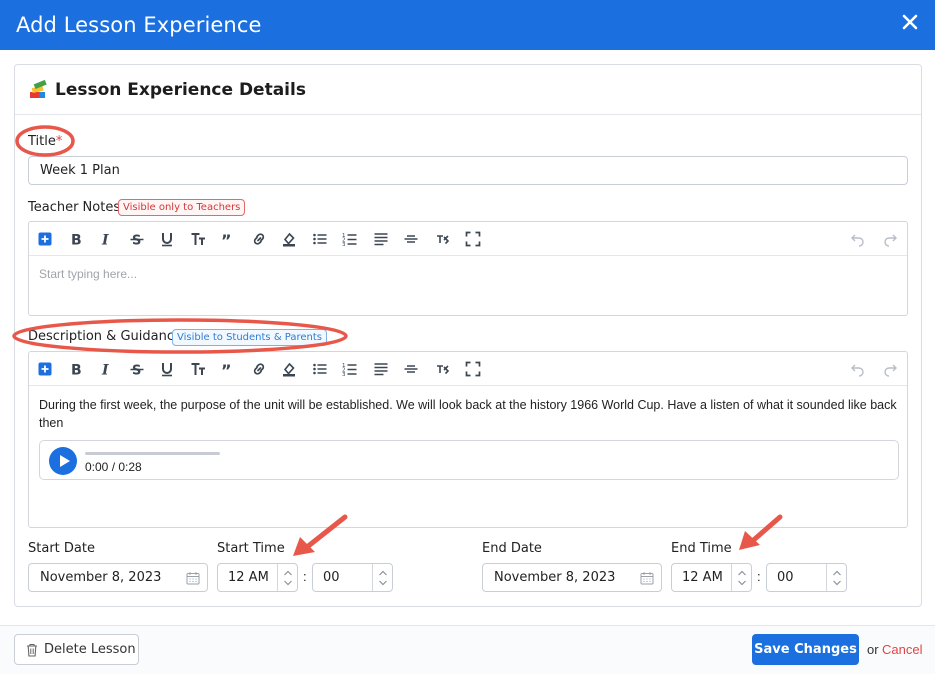  What do you see at coordinates (182, 207) in the screenshot?
I see `teachers-only-badge: Visible only to Teachers` at bounding box center [182, 207].